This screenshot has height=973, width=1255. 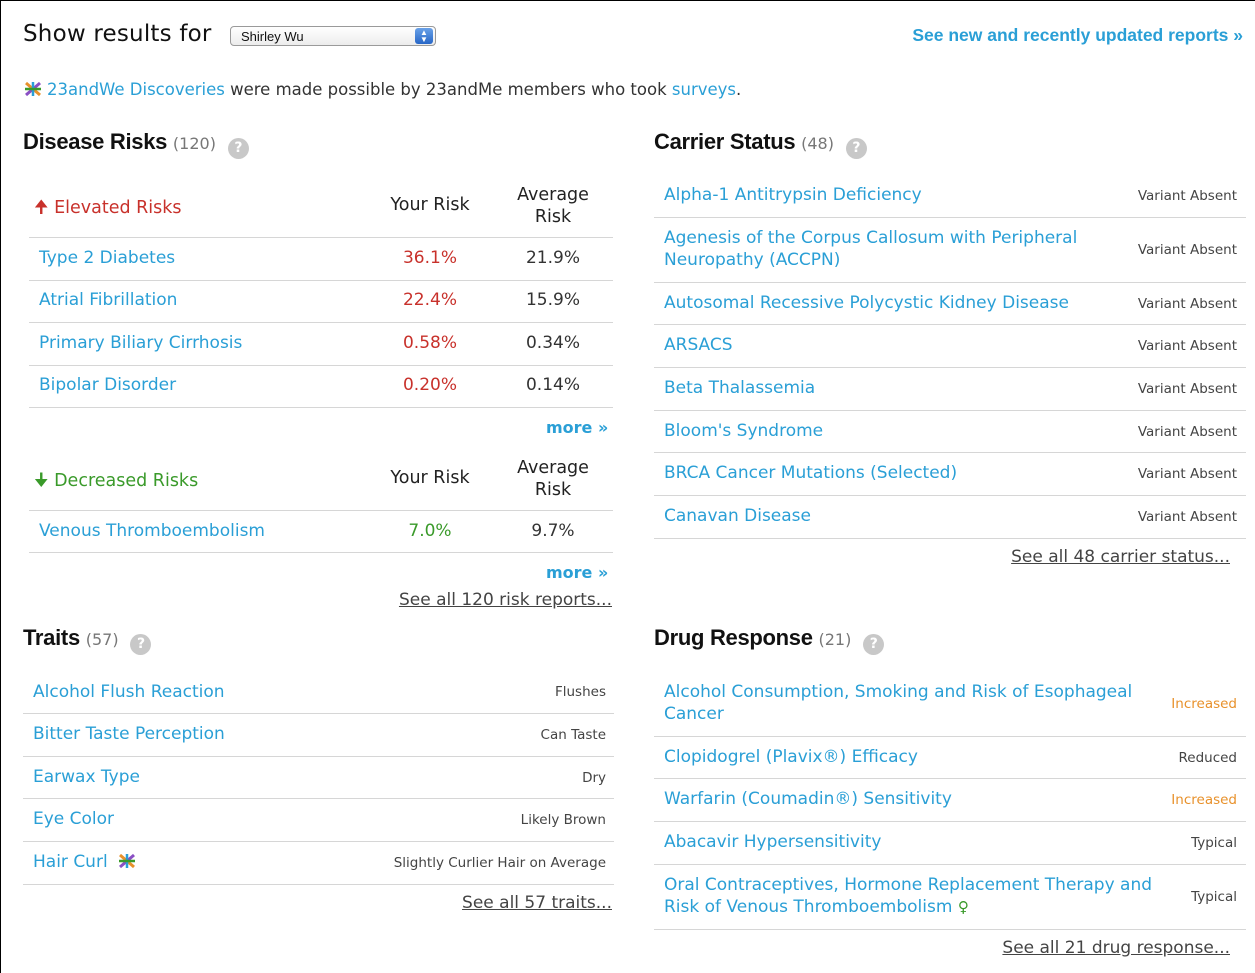 What do you see at coordinates (102, 639) in the screenshot?
I see `traits-count: (57)` at bounding box center [102, 639].